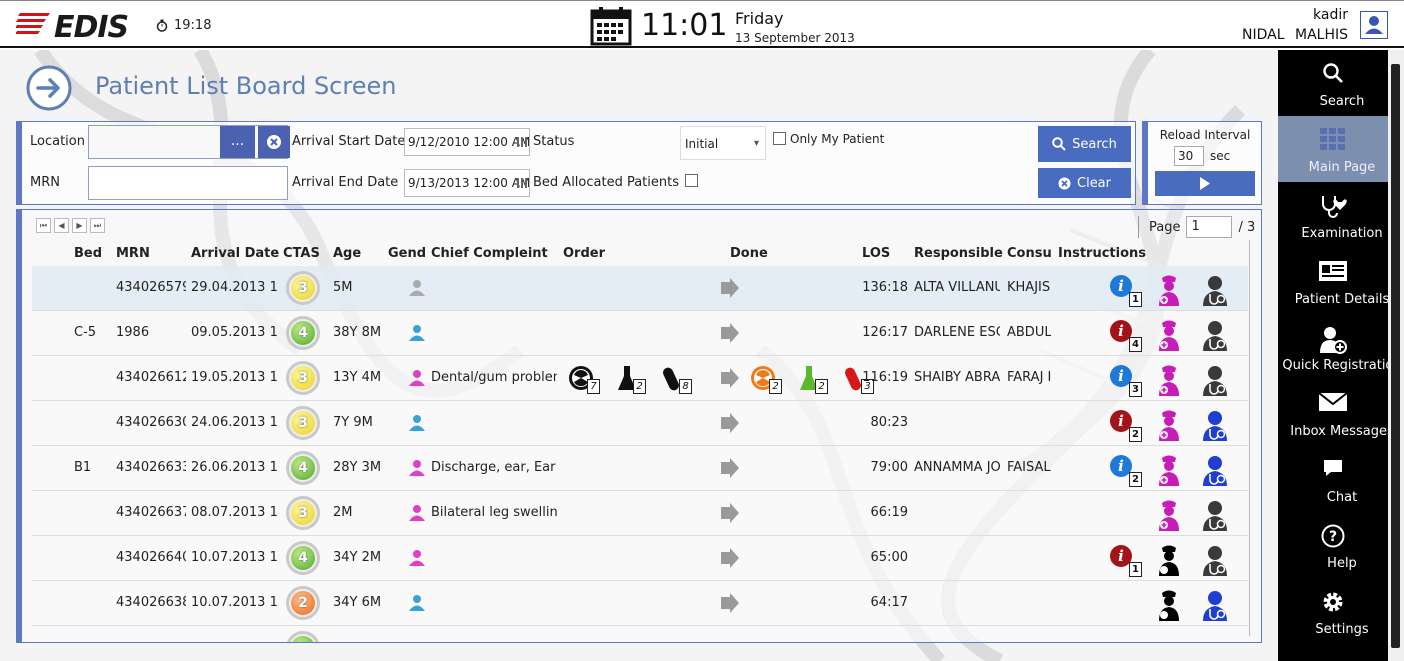 The image size is (1404, 661). What do you see at coordinates (61, 225) in the screenshot?
I see `prev-page-button: ◀` at bounding box center [61, 225].